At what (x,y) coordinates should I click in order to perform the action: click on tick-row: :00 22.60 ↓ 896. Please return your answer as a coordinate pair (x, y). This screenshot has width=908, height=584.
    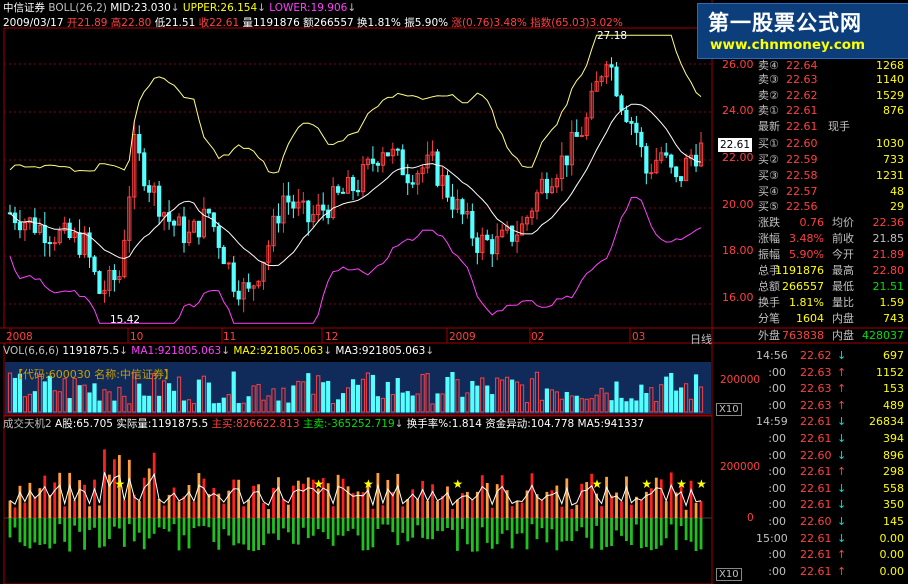
    Looking at the image, I should click on (812, 456).